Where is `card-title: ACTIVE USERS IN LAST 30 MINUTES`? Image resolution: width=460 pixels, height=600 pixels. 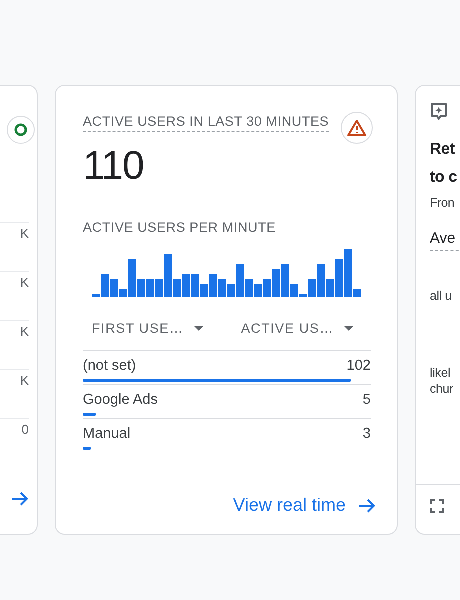 card-title: ACTIVE USERS IN LAST 30 MINUTES is located at coordinates (206, 123).